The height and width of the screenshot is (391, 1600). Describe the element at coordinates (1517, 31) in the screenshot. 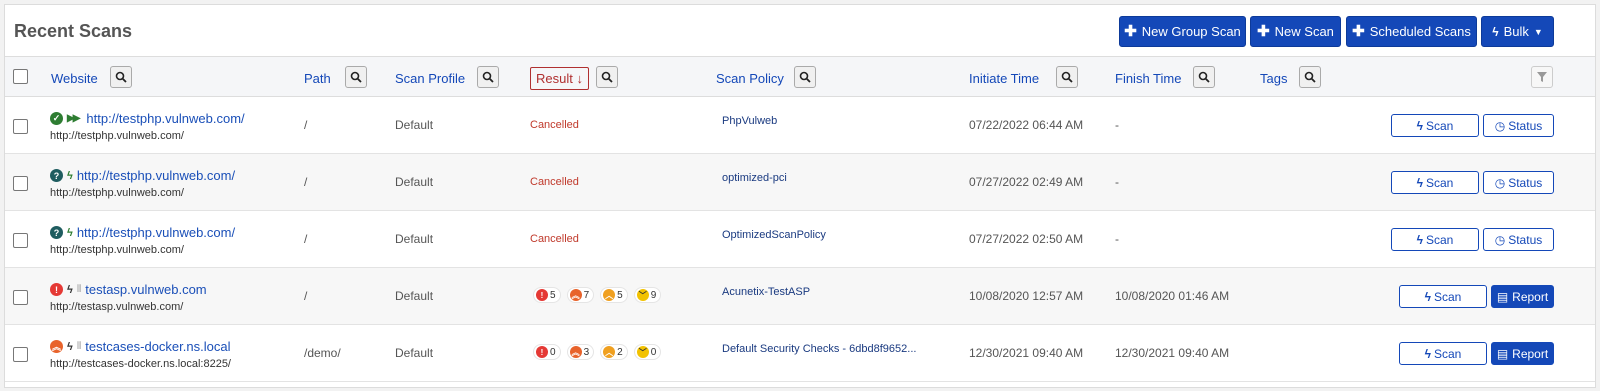

I see `bulk-dropdown-button: ϟ Bulk ▼` at that location.